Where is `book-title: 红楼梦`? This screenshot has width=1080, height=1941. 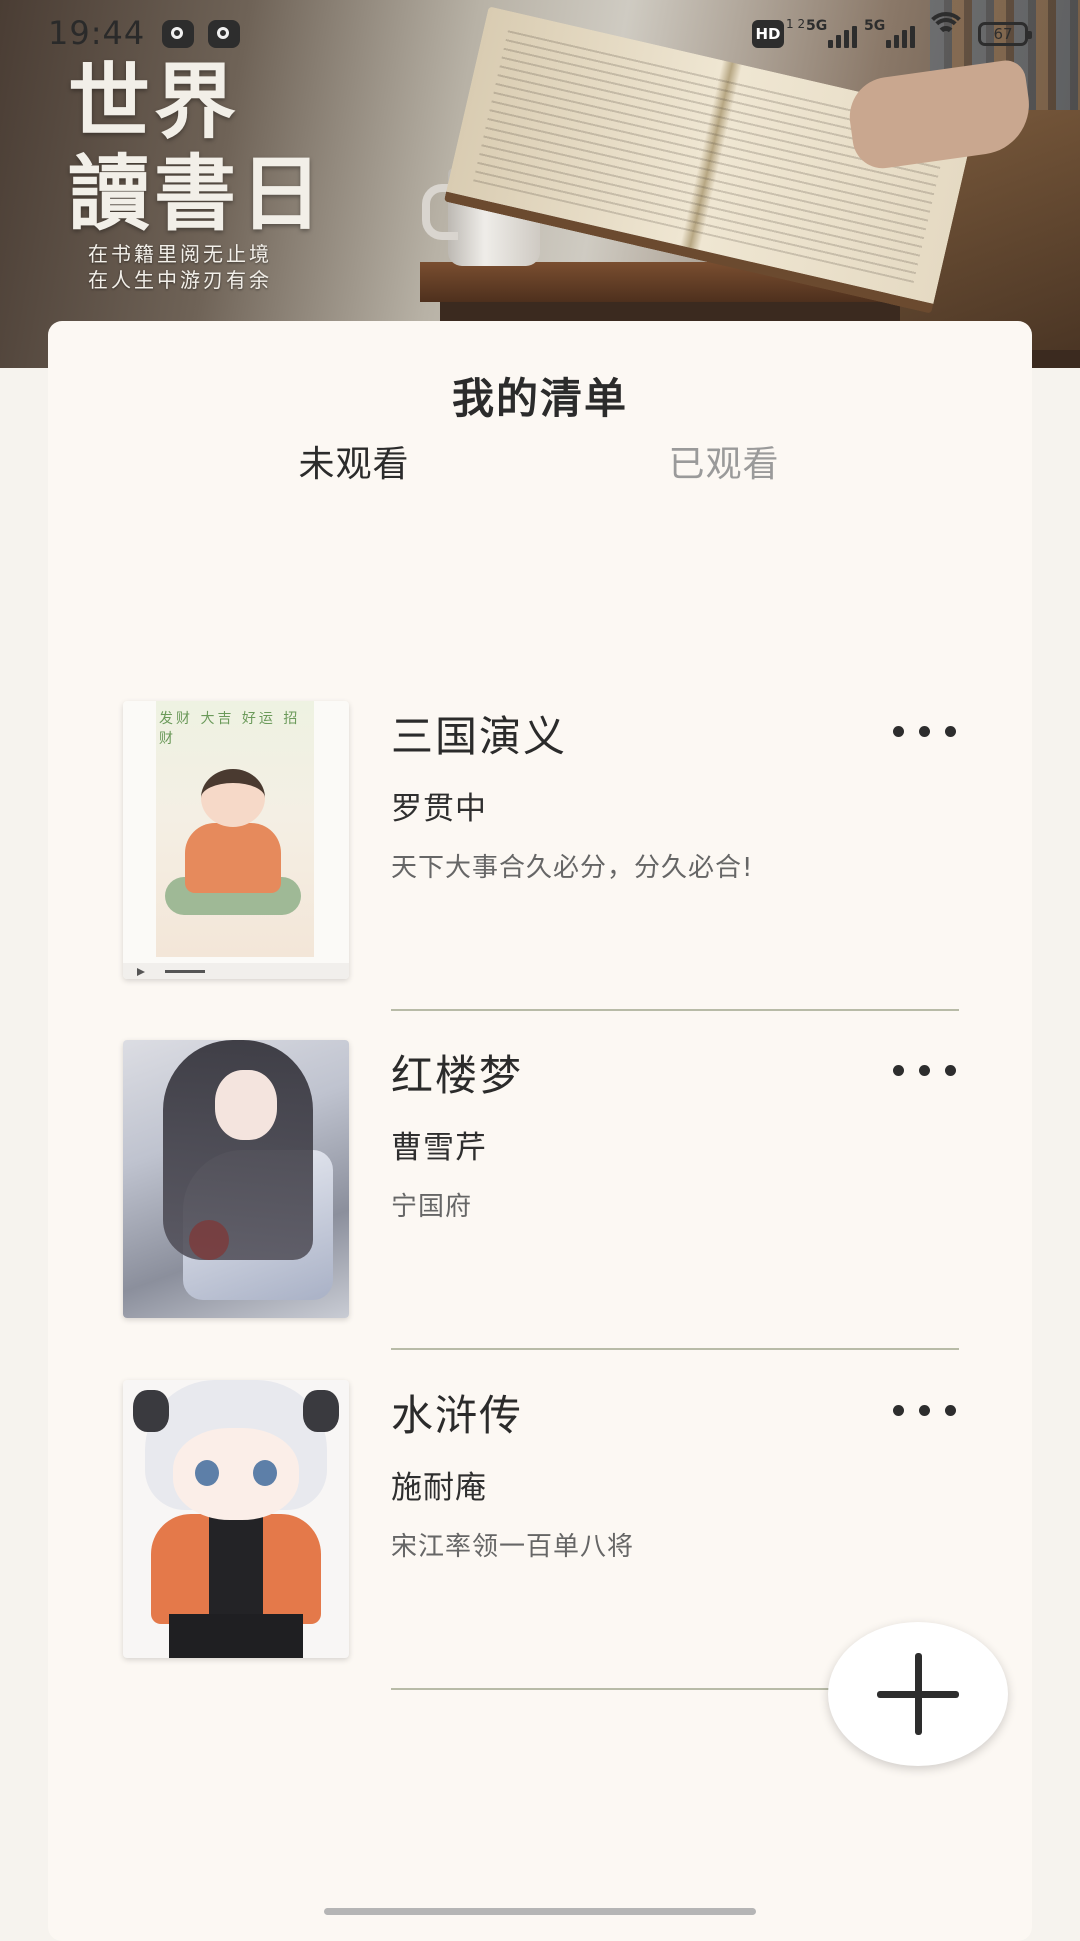
book-title: 红楼梦 is located at coordinates (457, 1075).